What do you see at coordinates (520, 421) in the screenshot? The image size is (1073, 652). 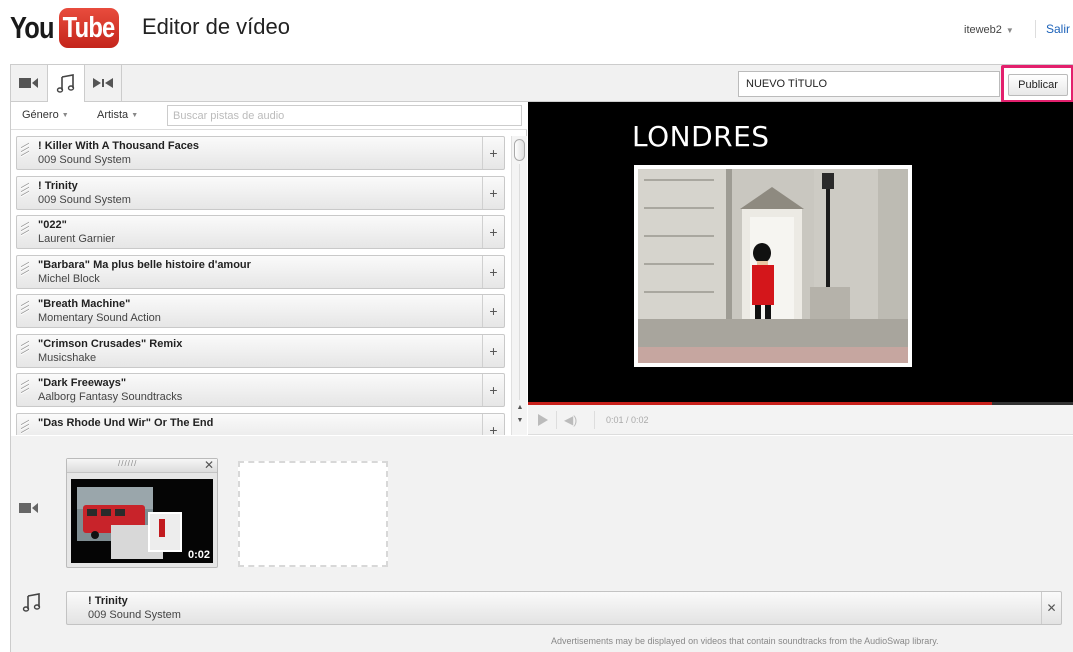 I see `scroll-down-arrow-icon: ▼` at bounding box center [520, 421].